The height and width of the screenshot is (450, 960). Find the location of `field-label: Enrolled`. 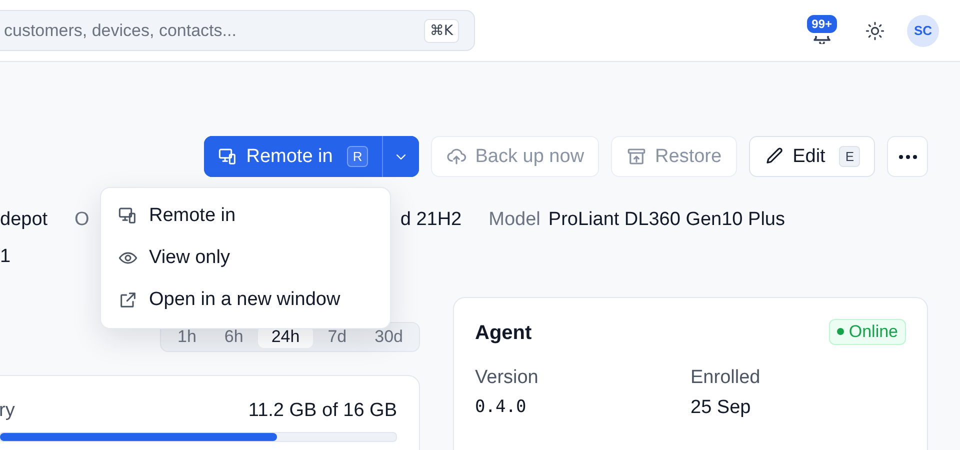

field-label: Enrolled is located at coordinates (726, 378).